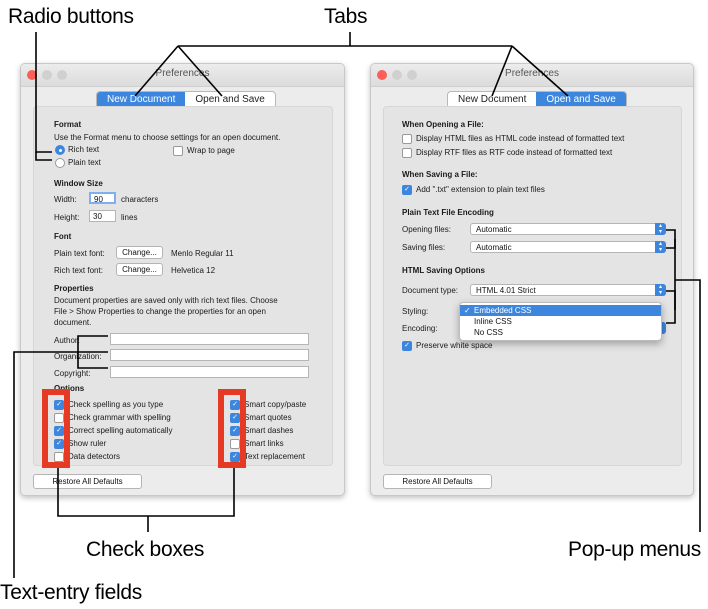 This screenshot has height=609, width=708. I want to click on rich-text-font-label: Rich text font:, so click(78, 270).